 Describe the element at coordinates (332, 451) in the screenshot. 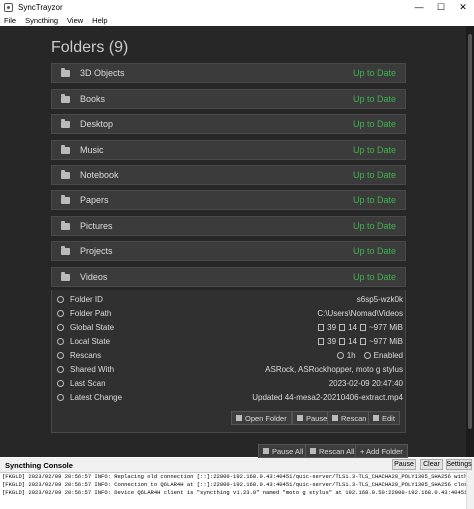

I see `rescan-all-button: Rescan All` at that location.